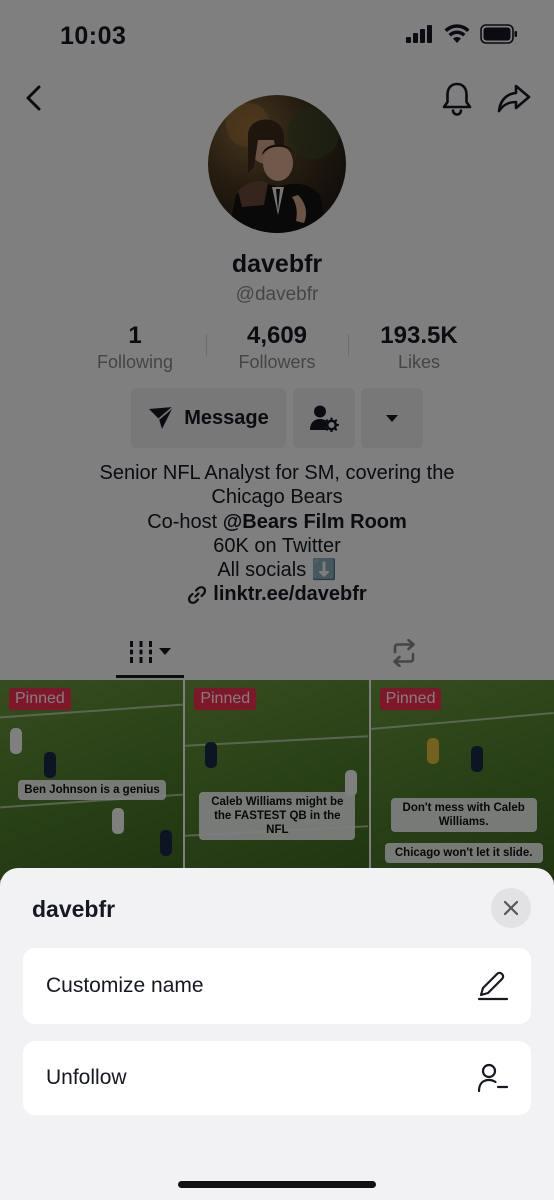  I want to click on close-button, so click(511, 908).